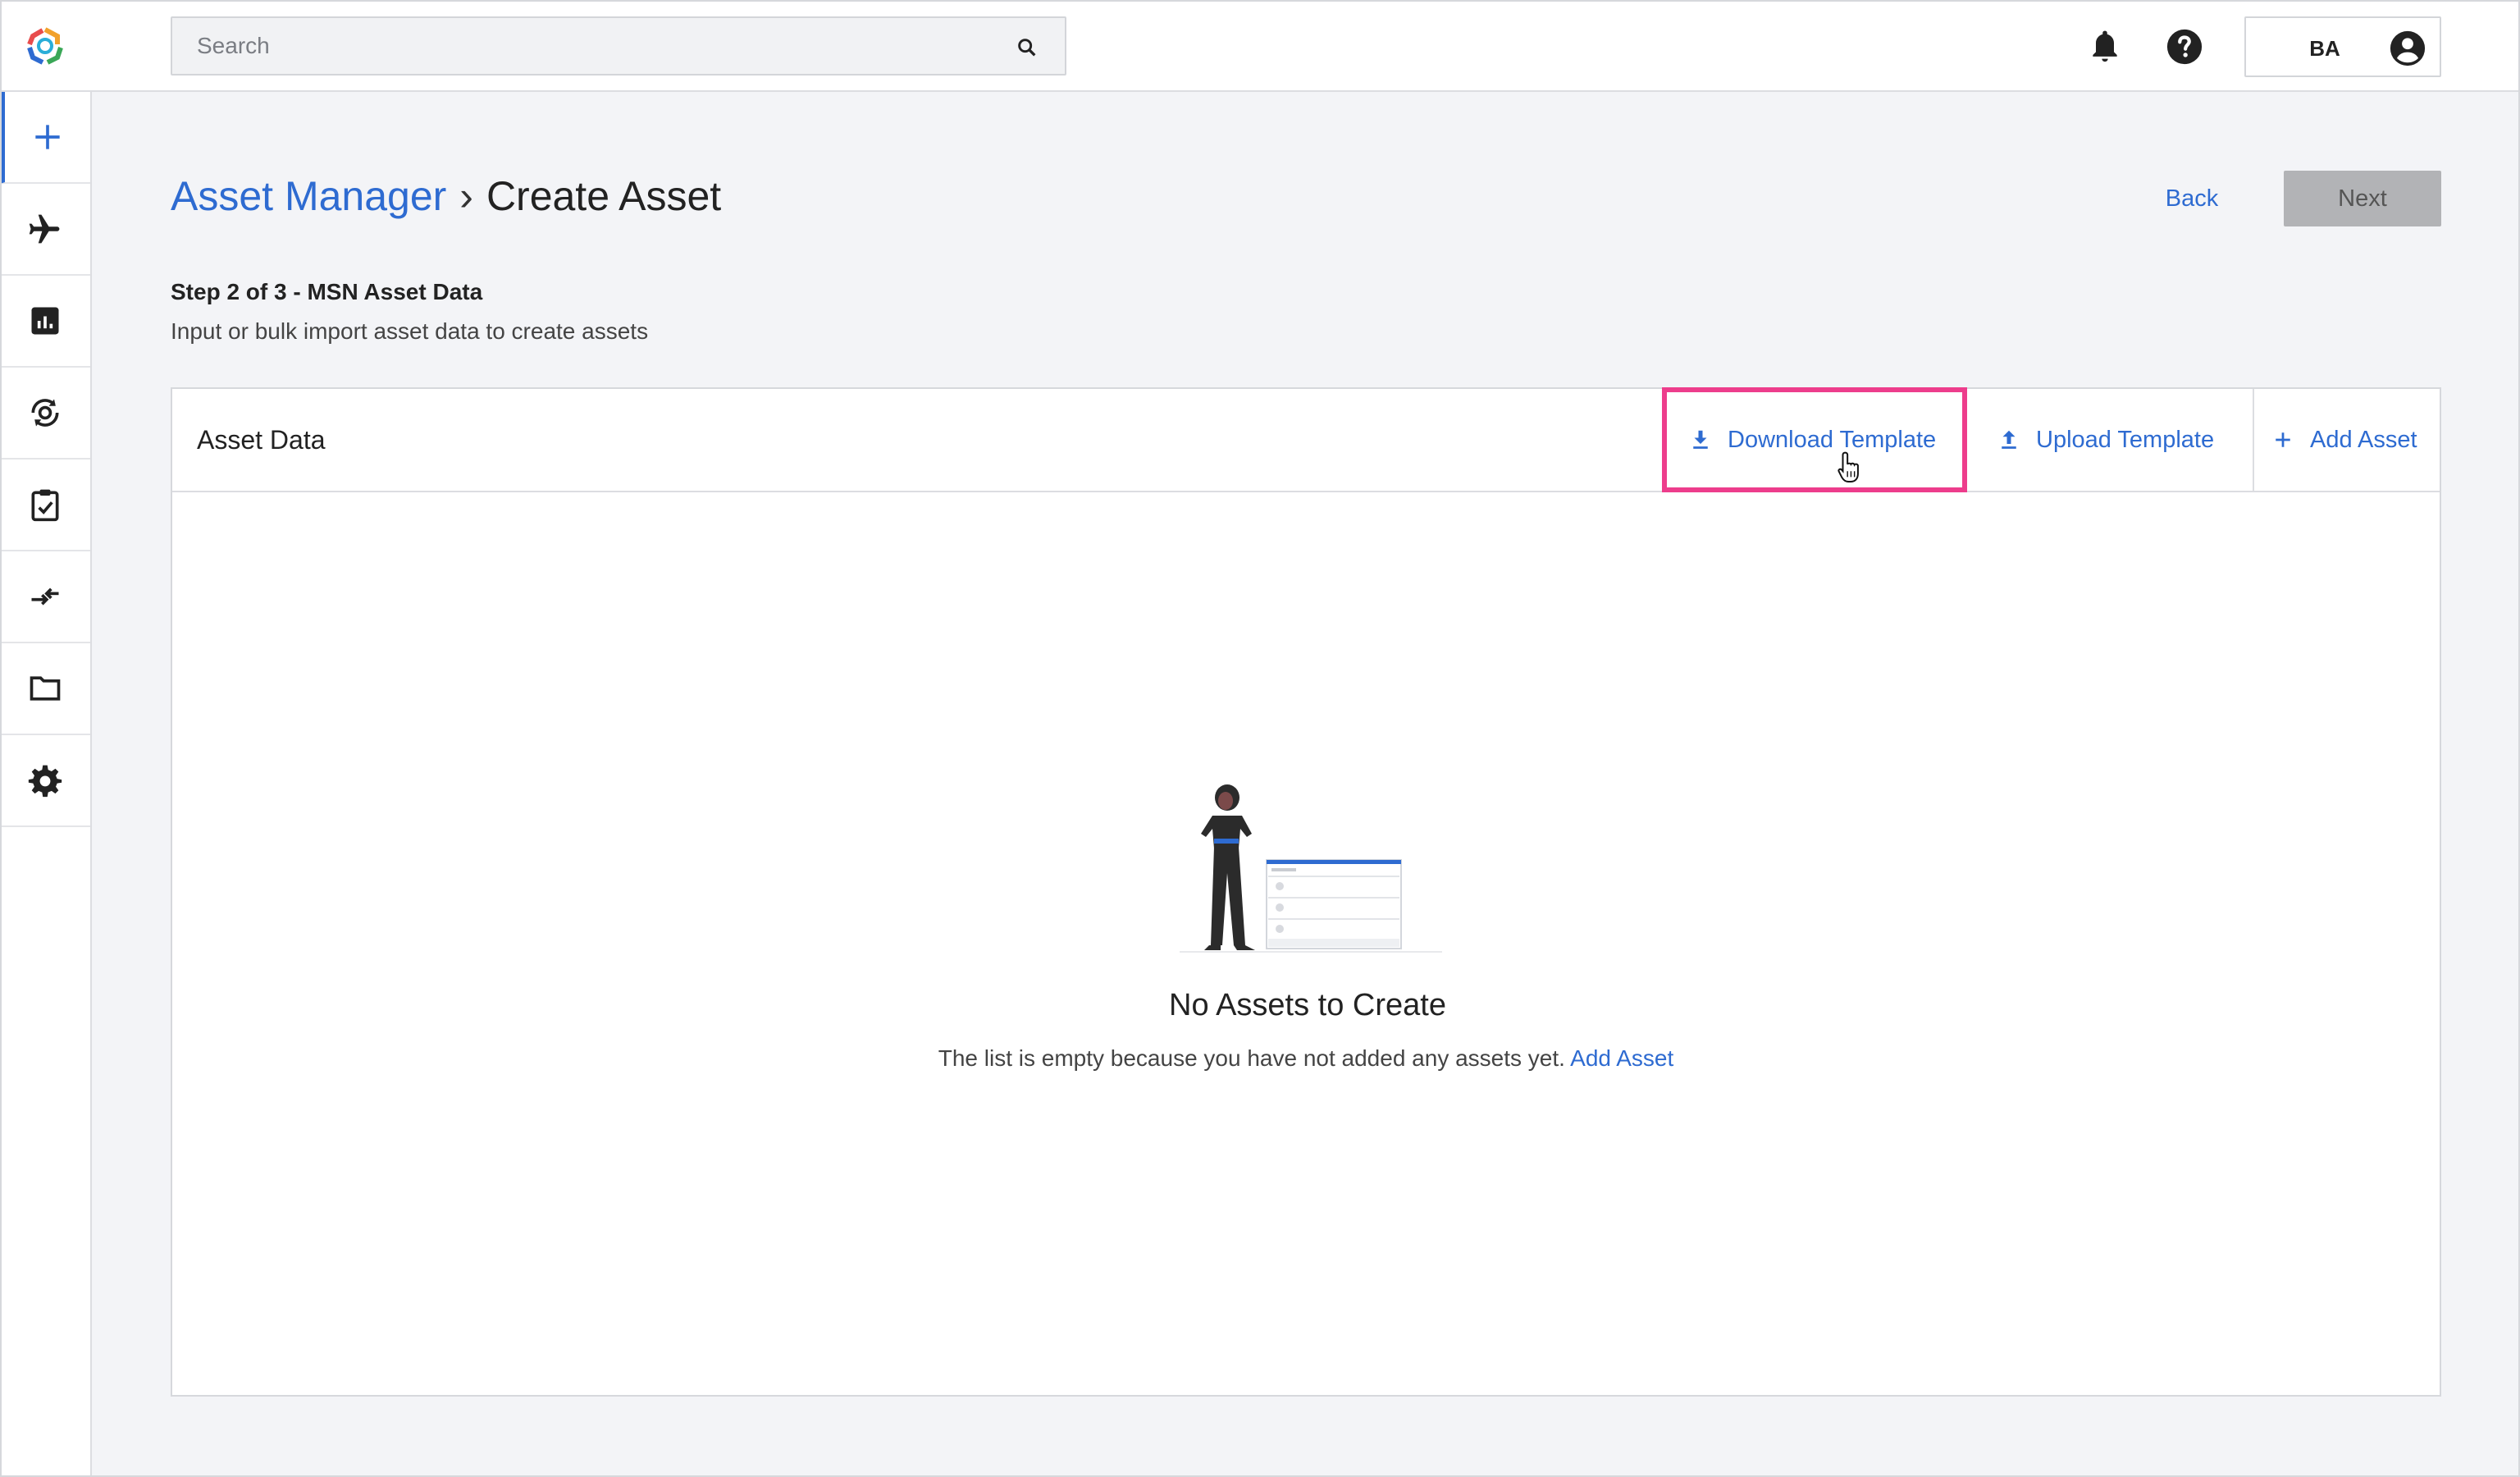 The height and width of the screenshot is (1477, 2520). I want to click on empty-state-title: No Assets to Create, so click(1308, 1005).